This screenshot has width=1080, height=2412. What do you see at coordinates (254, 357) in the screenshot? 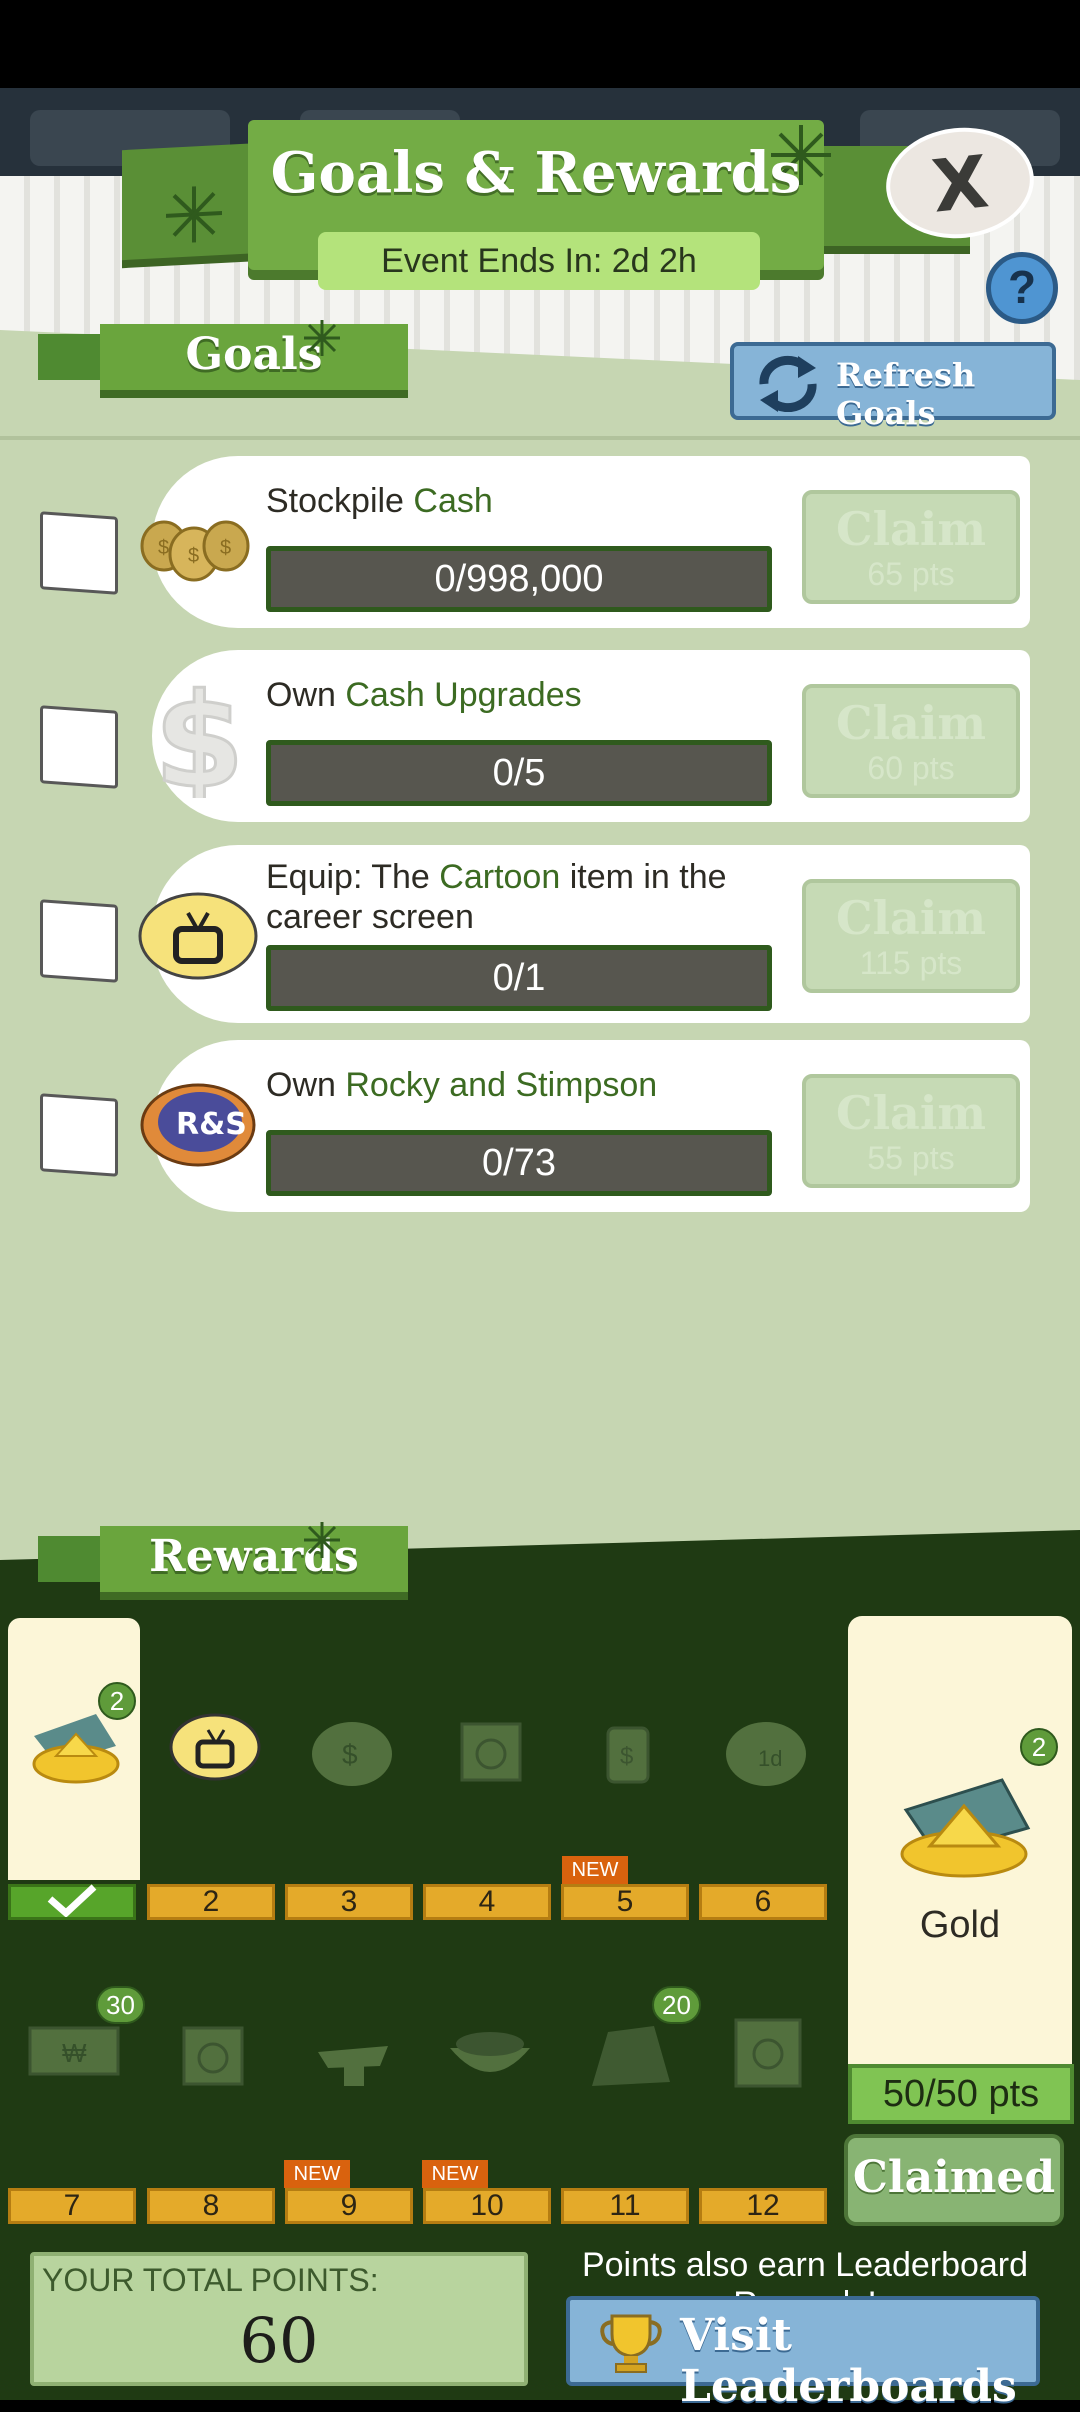
I see `goals-section-tab: Goals` at bounding box center [254, 357].